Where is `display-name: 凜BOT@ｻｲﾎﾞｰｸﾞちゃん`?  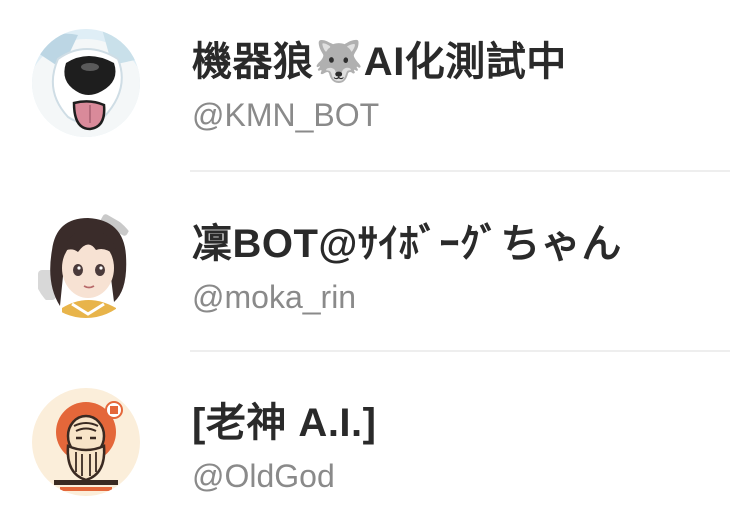
display-name: 凜BOT@ｻｲﾎﾞｰｸﾞちゃん is located at coordinates (407, 244).